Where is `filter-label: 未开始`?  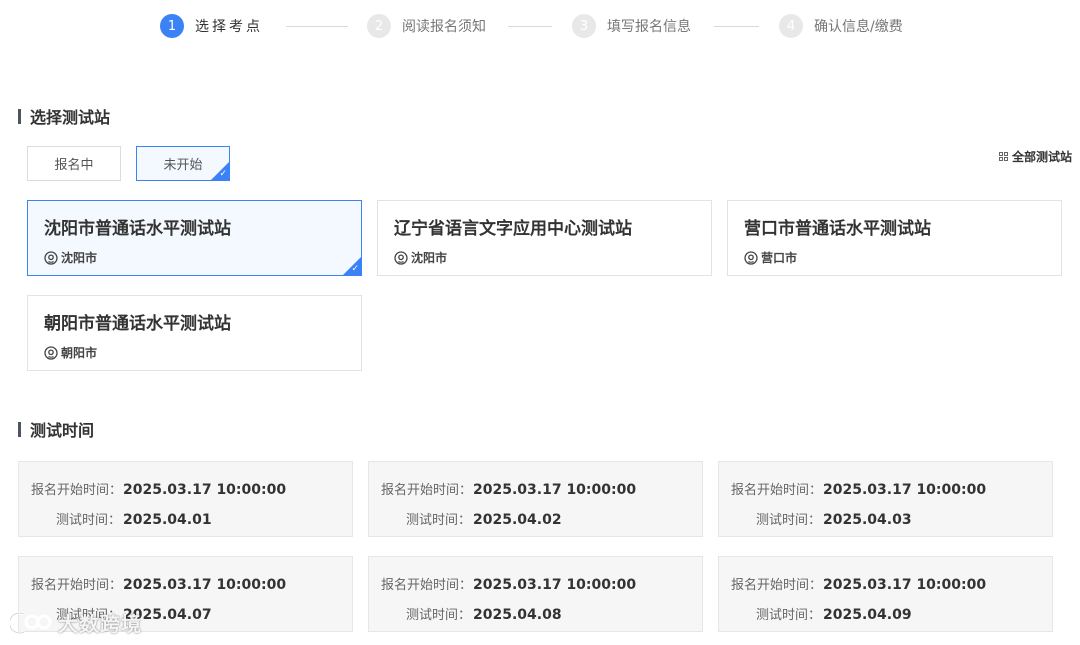
filter-label: 未开始 is located at coordinates (183, 165).